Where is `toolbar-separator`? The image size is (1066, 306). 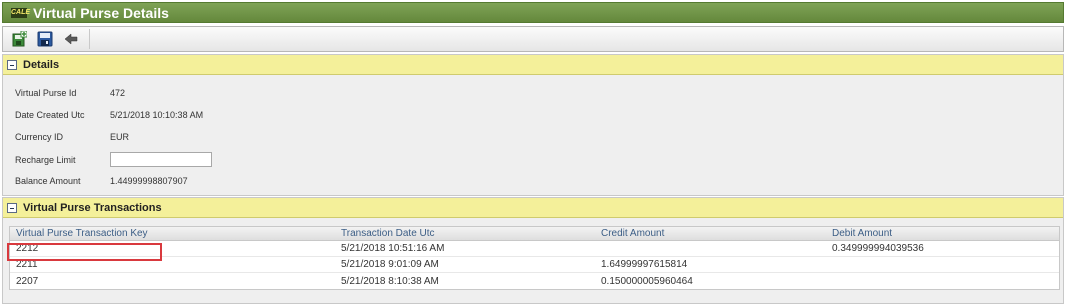
toolbar-separator is located at coordinates (89, 39).